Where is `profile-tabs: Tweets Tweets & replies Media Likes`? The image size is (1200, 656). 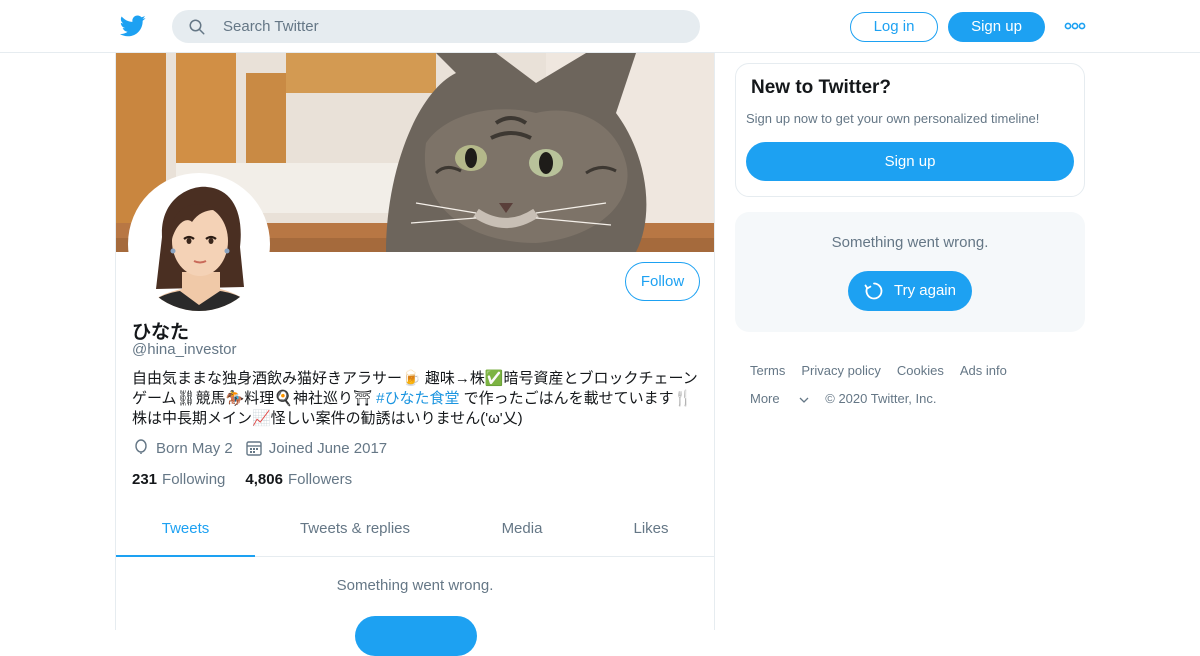
profile-tabs: Tweets Tweets & replies Media Likes is located at coordinates (415, 530).